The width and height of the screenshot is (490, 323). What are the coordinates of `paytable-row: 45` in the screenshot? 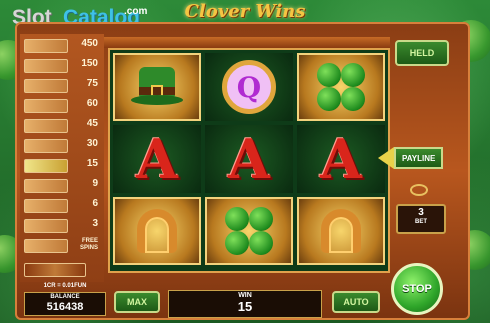 It's located at (62, 125).